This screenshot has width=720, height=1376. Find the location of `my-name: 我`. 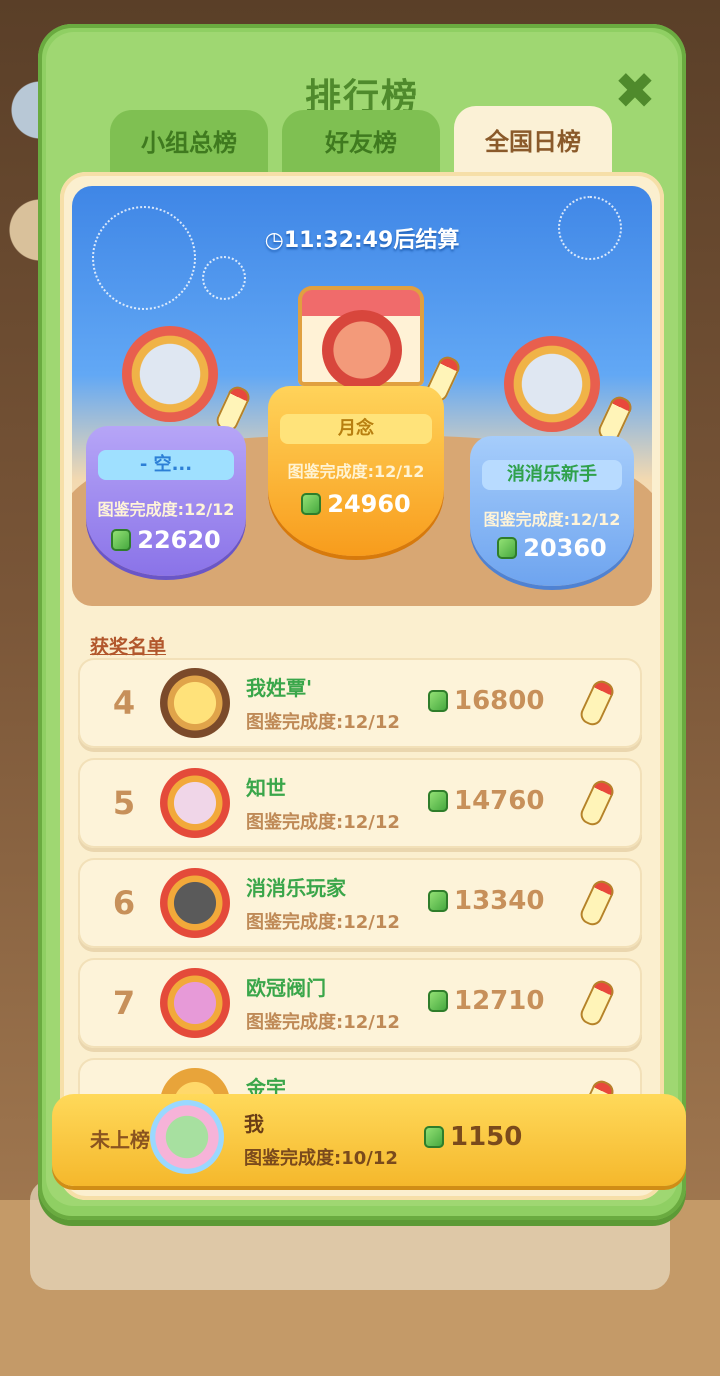

my-name: 我 is located at coordinates (254, 1124).